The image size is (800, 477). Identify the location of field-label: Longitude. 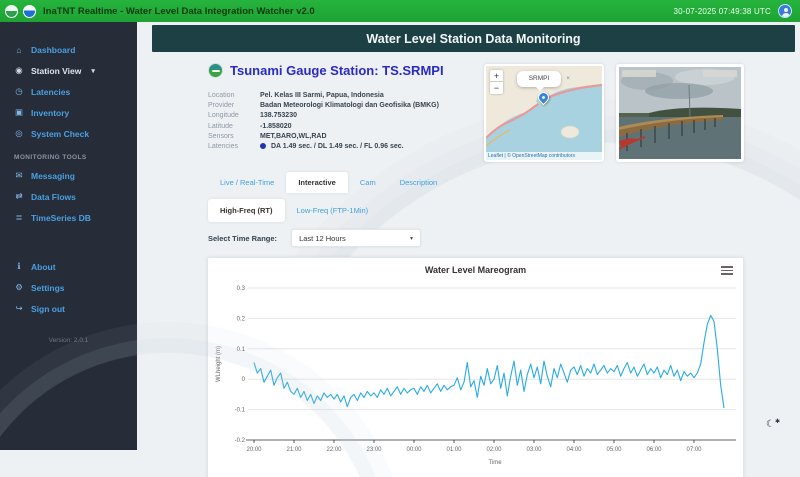
(223, 116).